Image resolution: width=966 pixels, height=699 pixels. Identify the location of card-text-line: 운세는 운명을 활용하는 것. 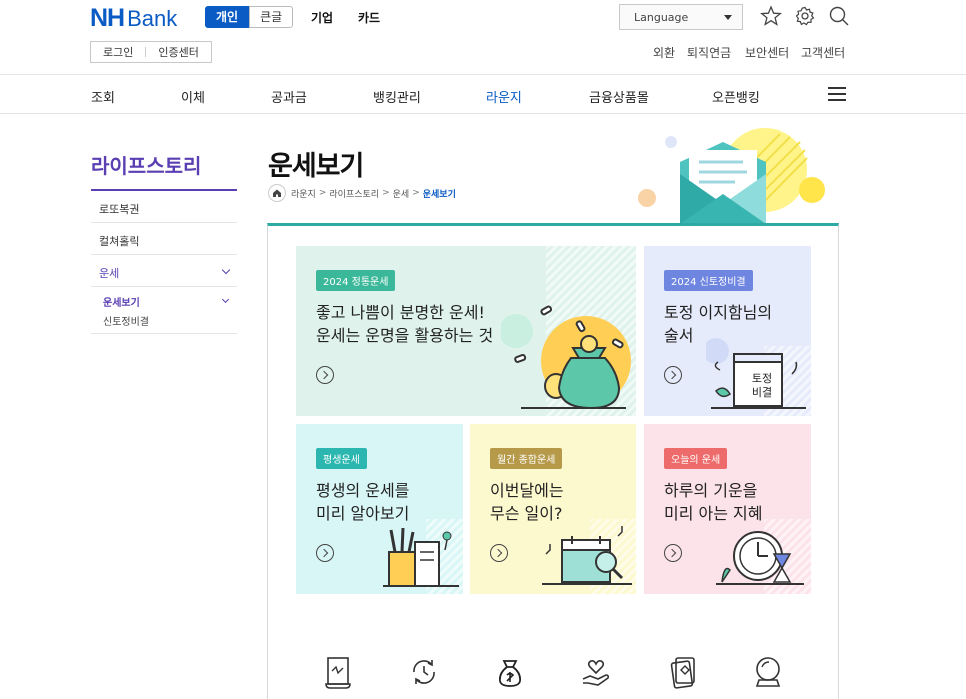
(405, 335).